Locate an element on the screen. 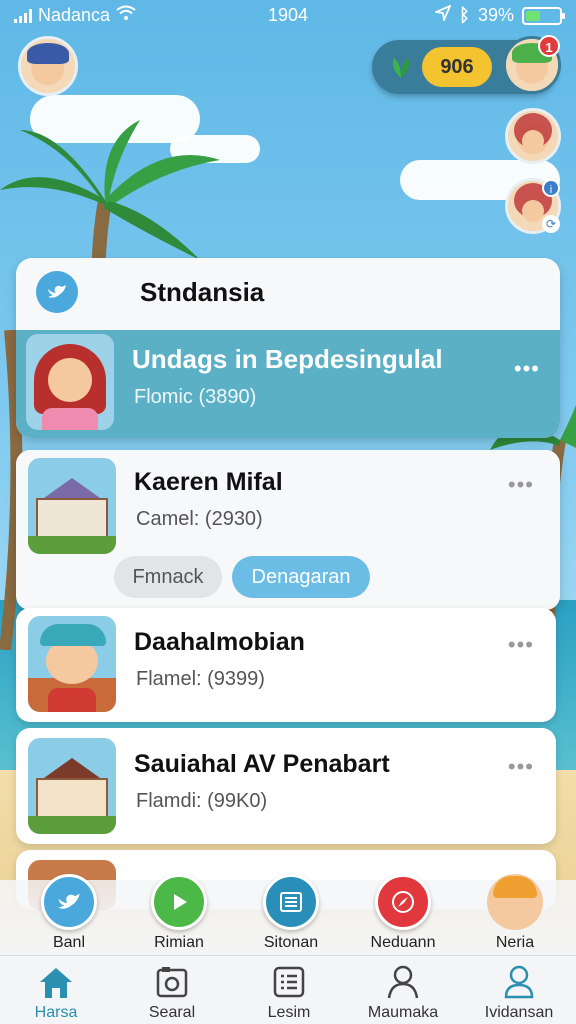 The height and width of the screenshot is (1024, 576). shortcut-sitonan: Sitonan is located at coordinates (291, 913).